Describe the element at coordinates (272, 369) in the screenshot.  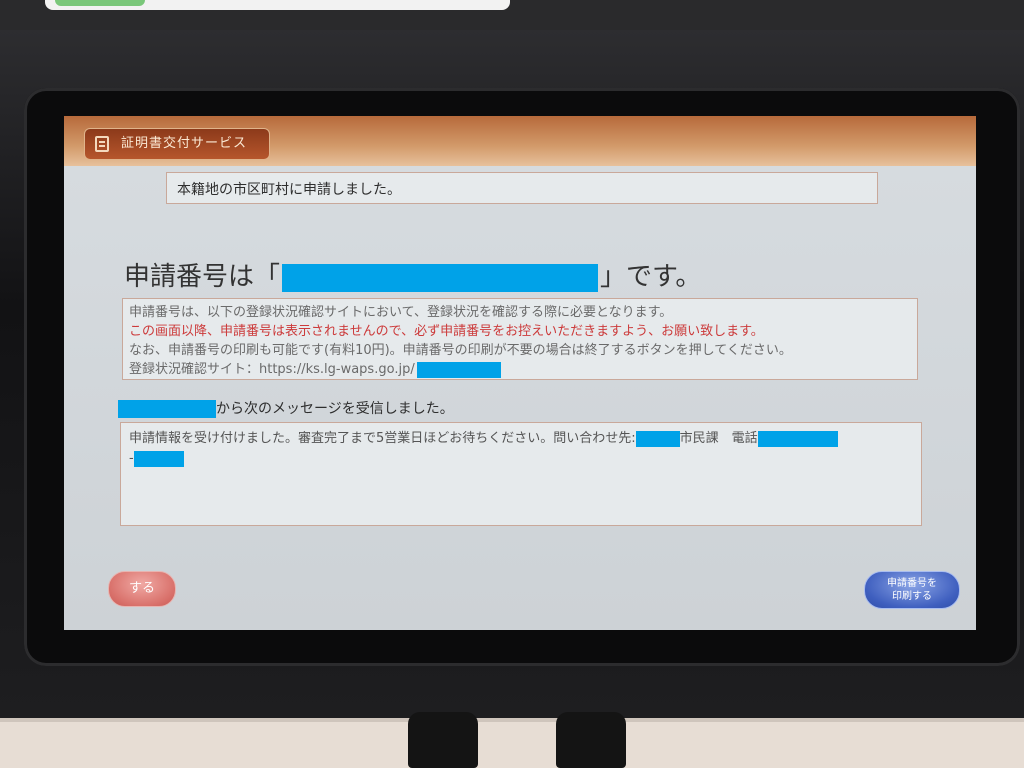
I see `status-site-url: 登録状況確認サイト：https://ks.lg-waps.go.jp/` at that location.